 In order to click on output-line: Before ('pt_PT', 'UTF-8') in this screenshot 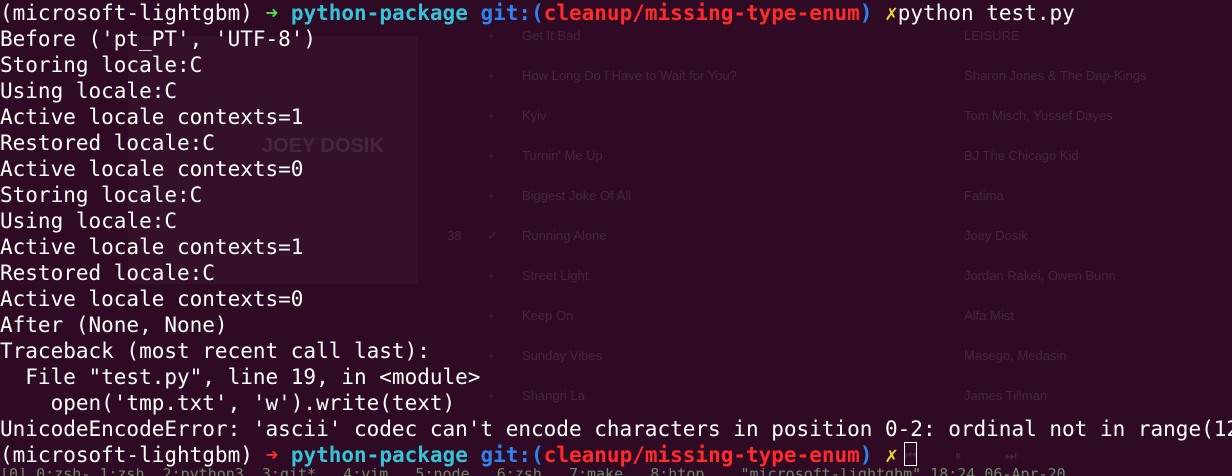, I will do `click(158, 39)`.